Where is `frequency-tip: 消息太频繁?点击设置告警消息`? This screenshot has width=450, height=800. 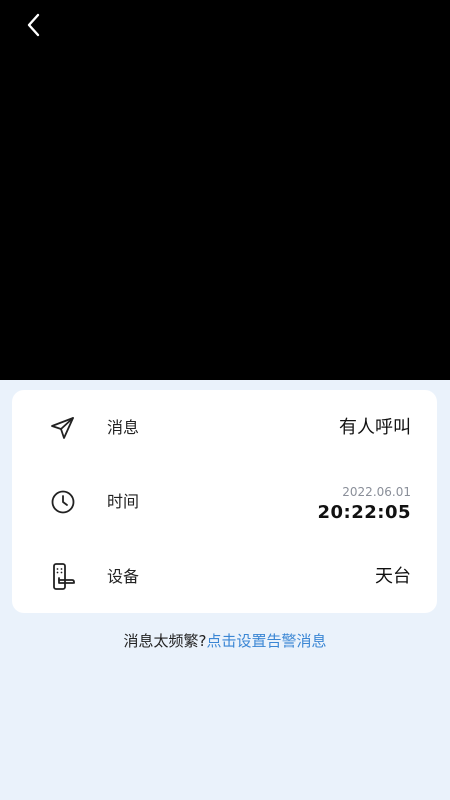 frequency-tip: 消息太频繁?点击设置告警消息 is located at coordinates (225, 641).